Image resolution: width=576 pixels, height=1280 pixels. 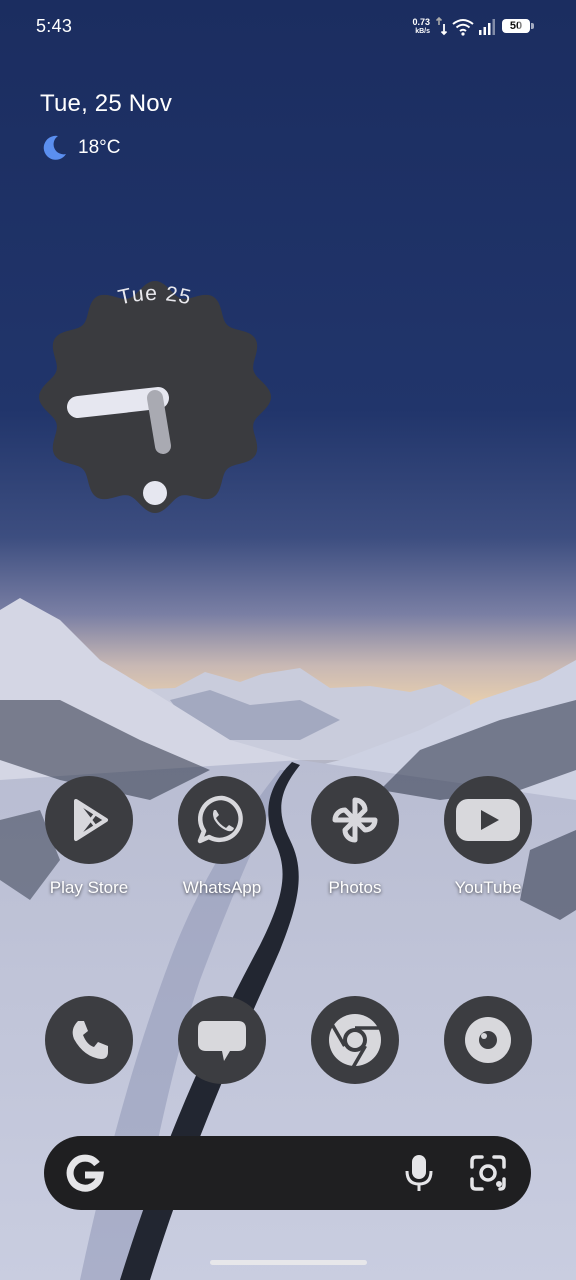 I want to click on at-a-glance-widget: Tue, 25 Nov 18°C, so click(x=106, y=126).